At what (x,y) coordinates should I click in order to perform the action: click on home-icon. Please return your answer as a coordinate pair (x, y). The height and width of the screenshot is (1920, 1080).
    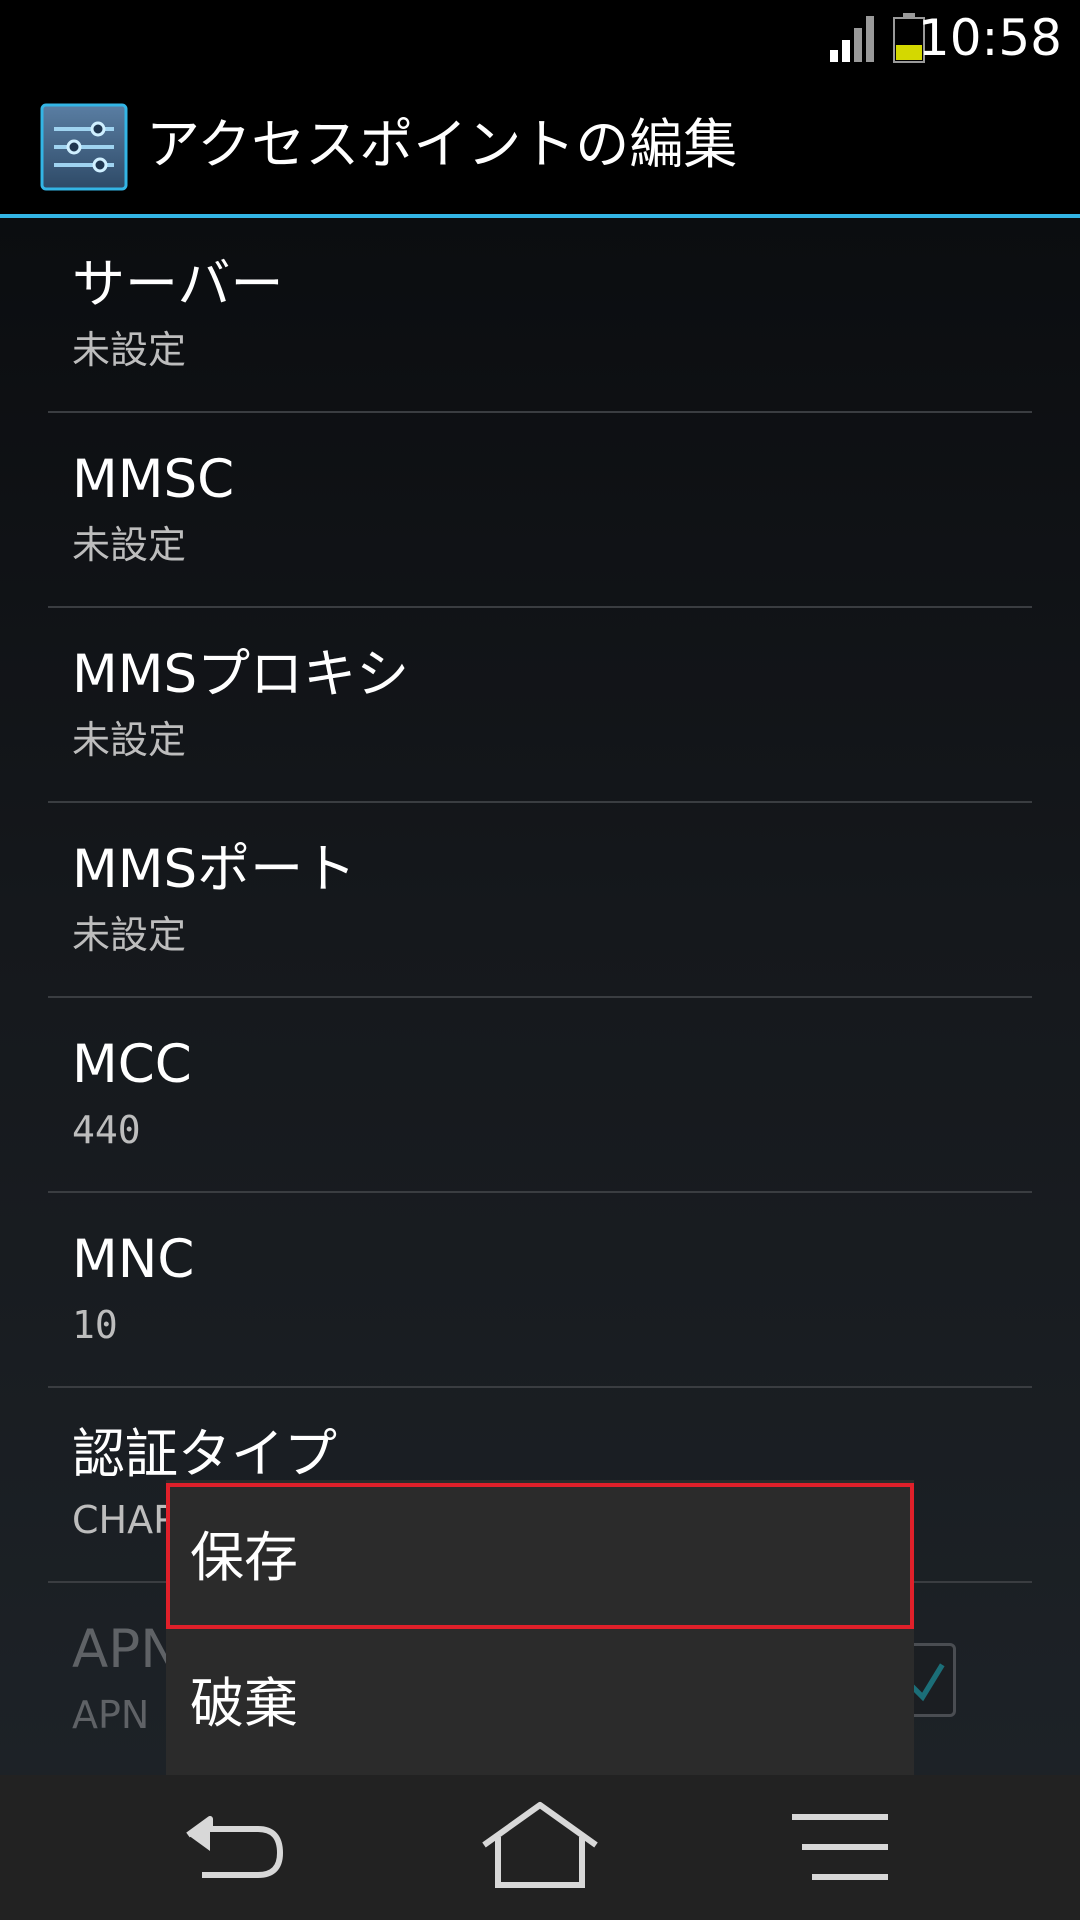
    Looking at the image, I should click on (540, 1845).